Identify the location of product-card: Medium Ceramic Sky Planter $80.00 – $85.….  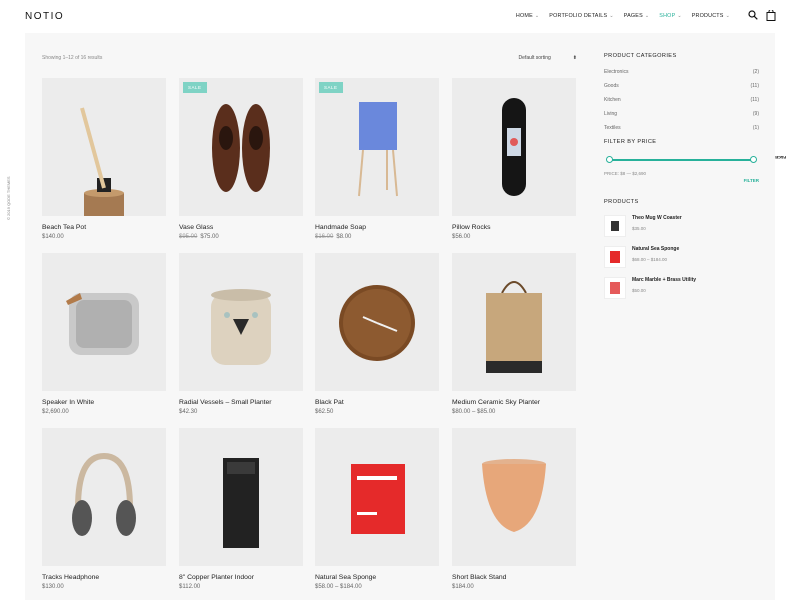
(514, 334).